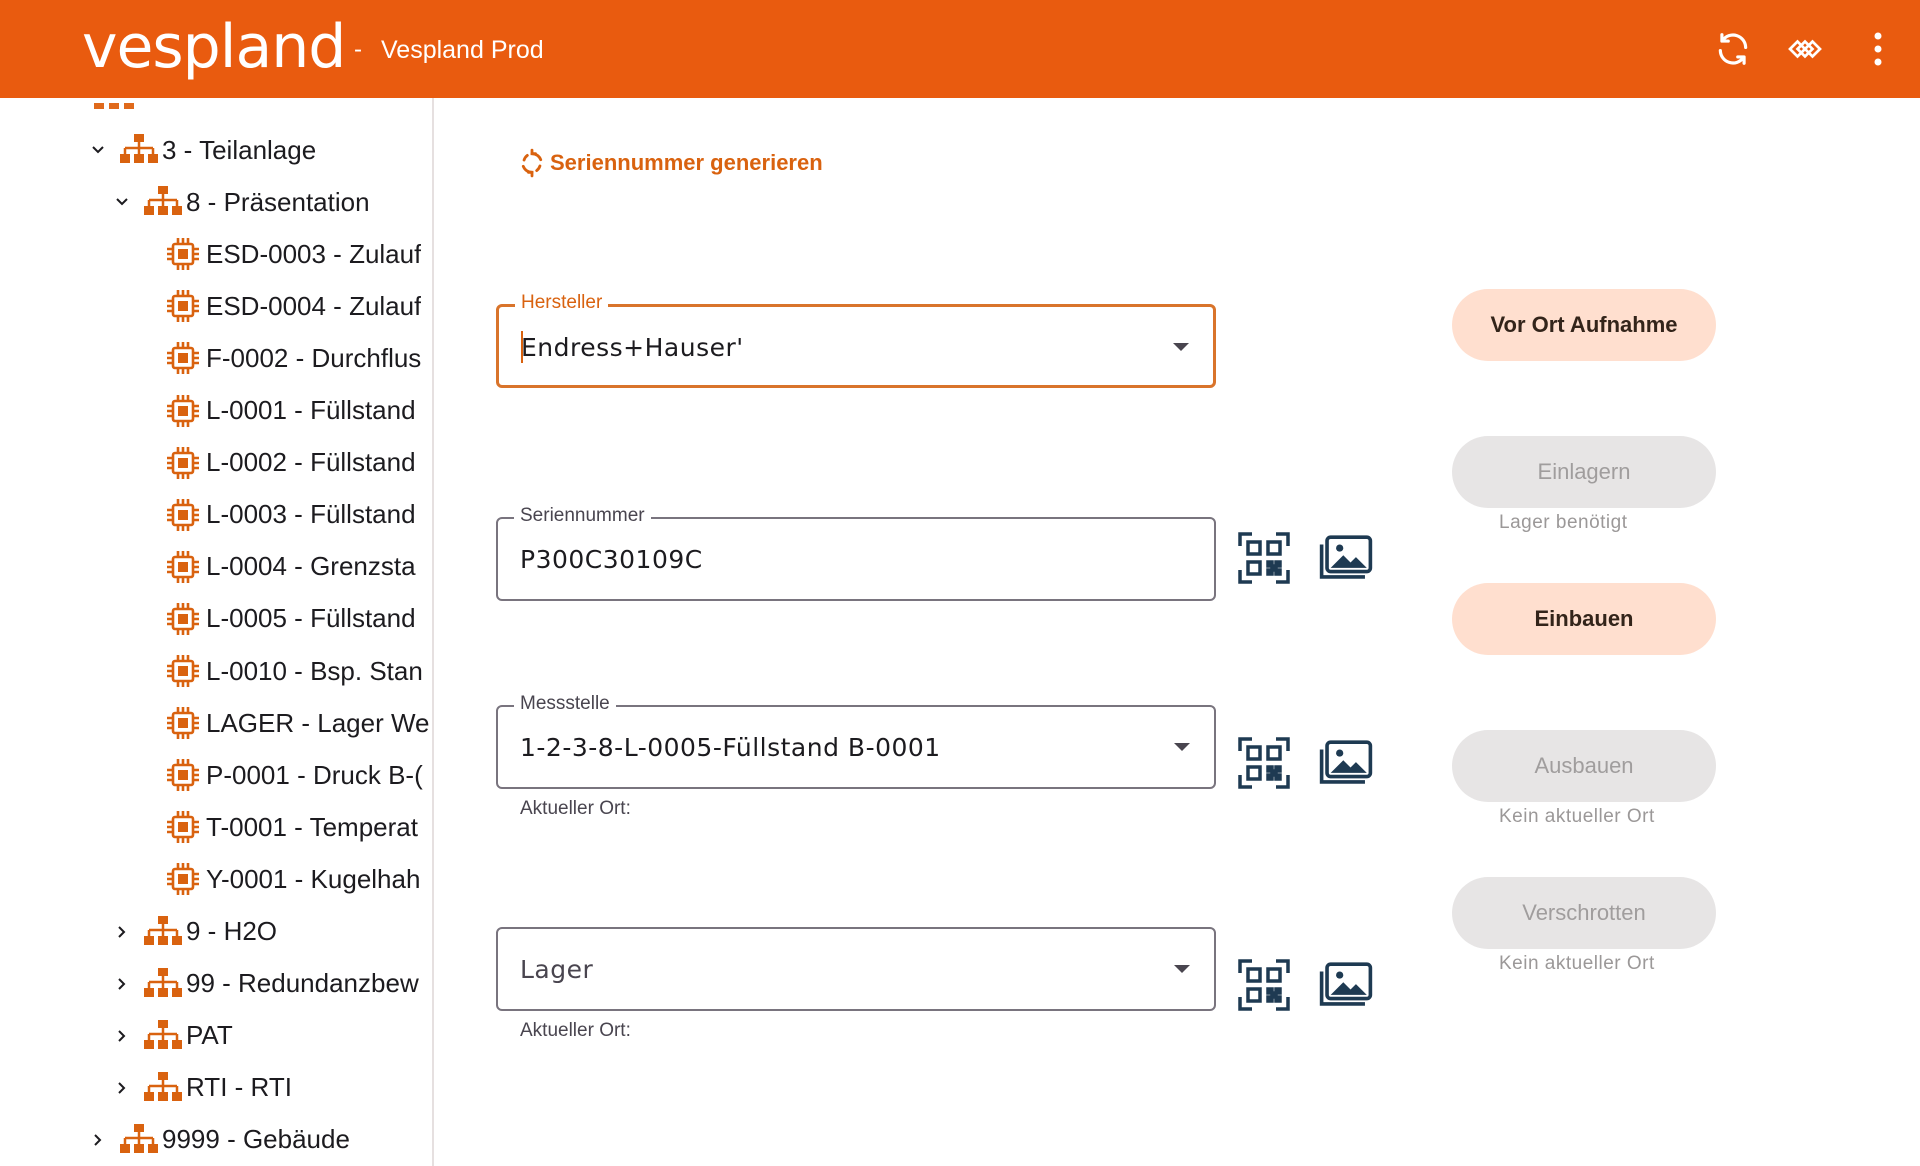 The width and height of the screenshot is (1920, 1166). Describe the element at coordinates (582, 516) in the screenshot. I see `seriennummer-label: Seriennummer` at that location.